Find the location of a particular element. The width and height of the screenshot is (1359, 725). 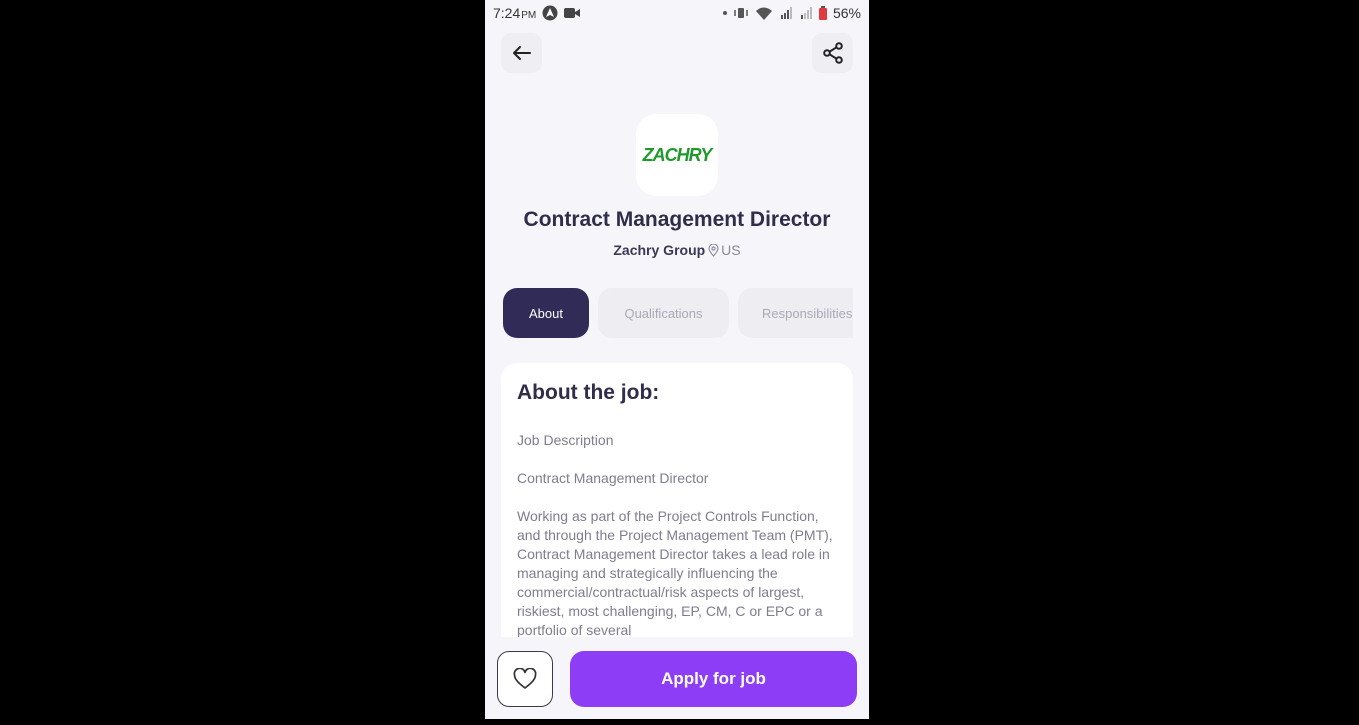

favorite-button is located at coordinates (525, 679).